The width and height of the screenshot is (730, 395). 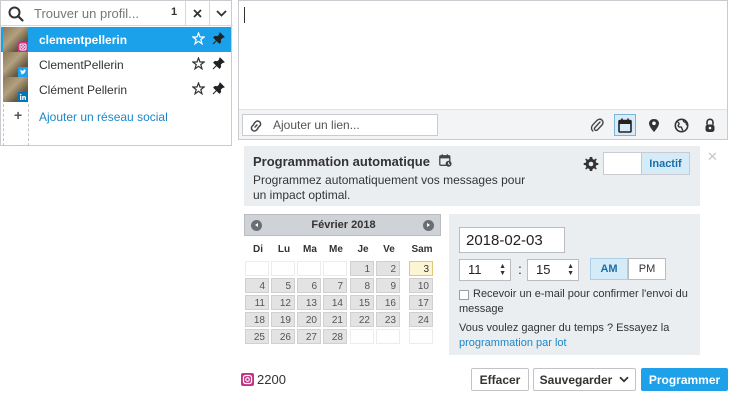 What do you see at coordinates (257, 336) in the screenshot?
I see `calendar-day: 25` at bounding box center [257, 336].